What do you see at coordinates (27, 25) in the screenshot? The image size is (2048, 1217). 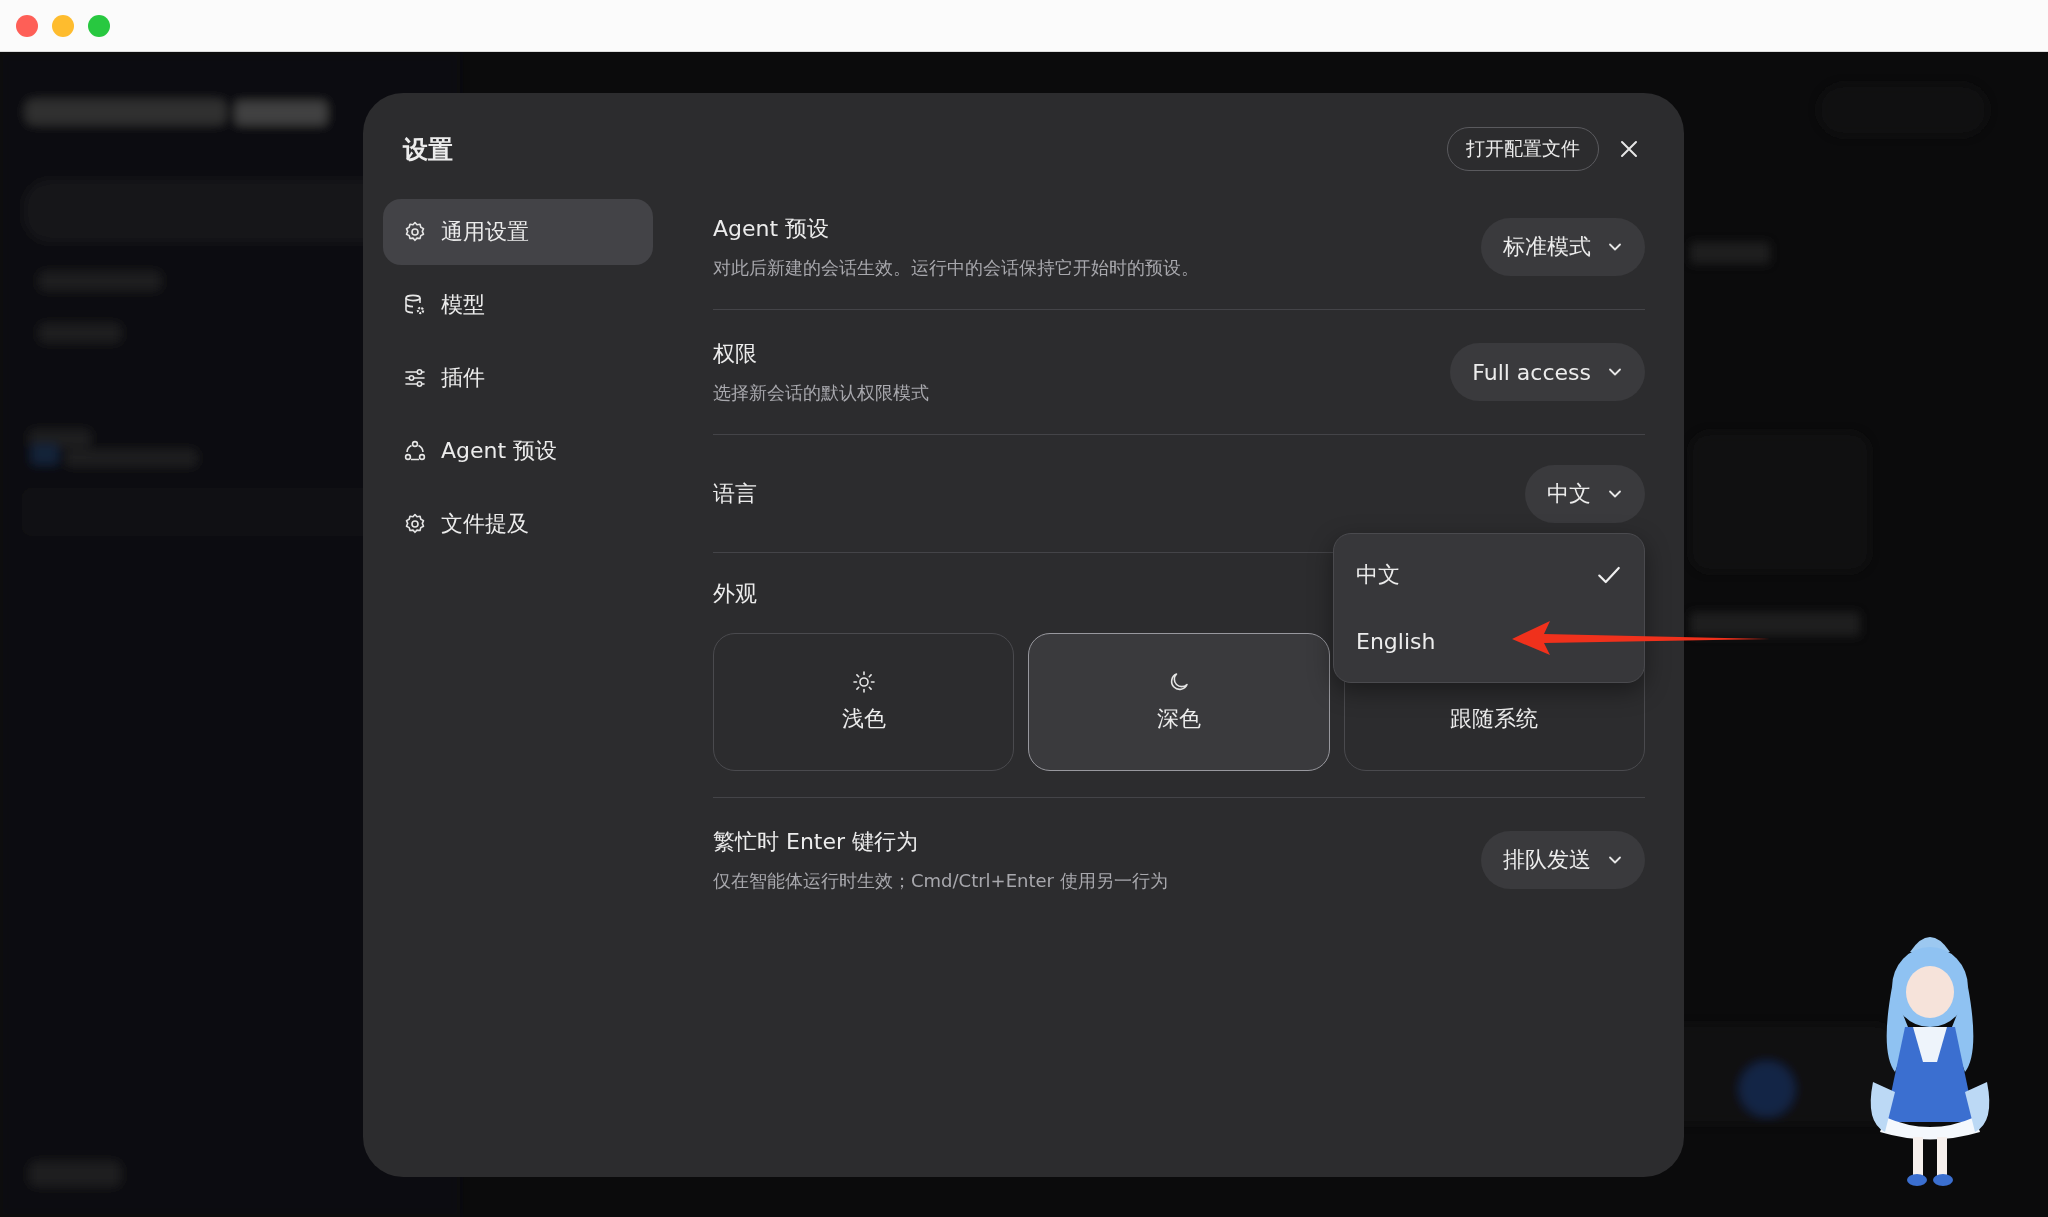 I see `close-window-button` at bounding box center [27, 25].